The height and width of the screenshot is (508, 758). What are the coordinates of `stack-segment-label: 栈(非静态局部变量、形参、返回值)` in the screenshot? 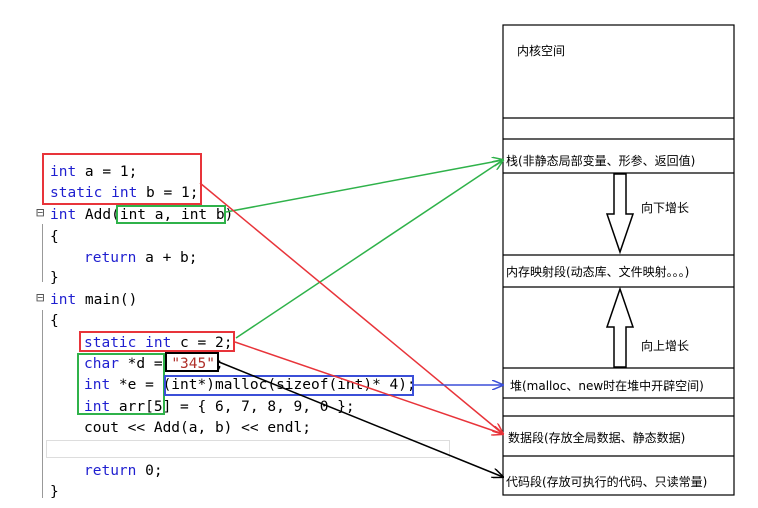 It's located at (601, 161).